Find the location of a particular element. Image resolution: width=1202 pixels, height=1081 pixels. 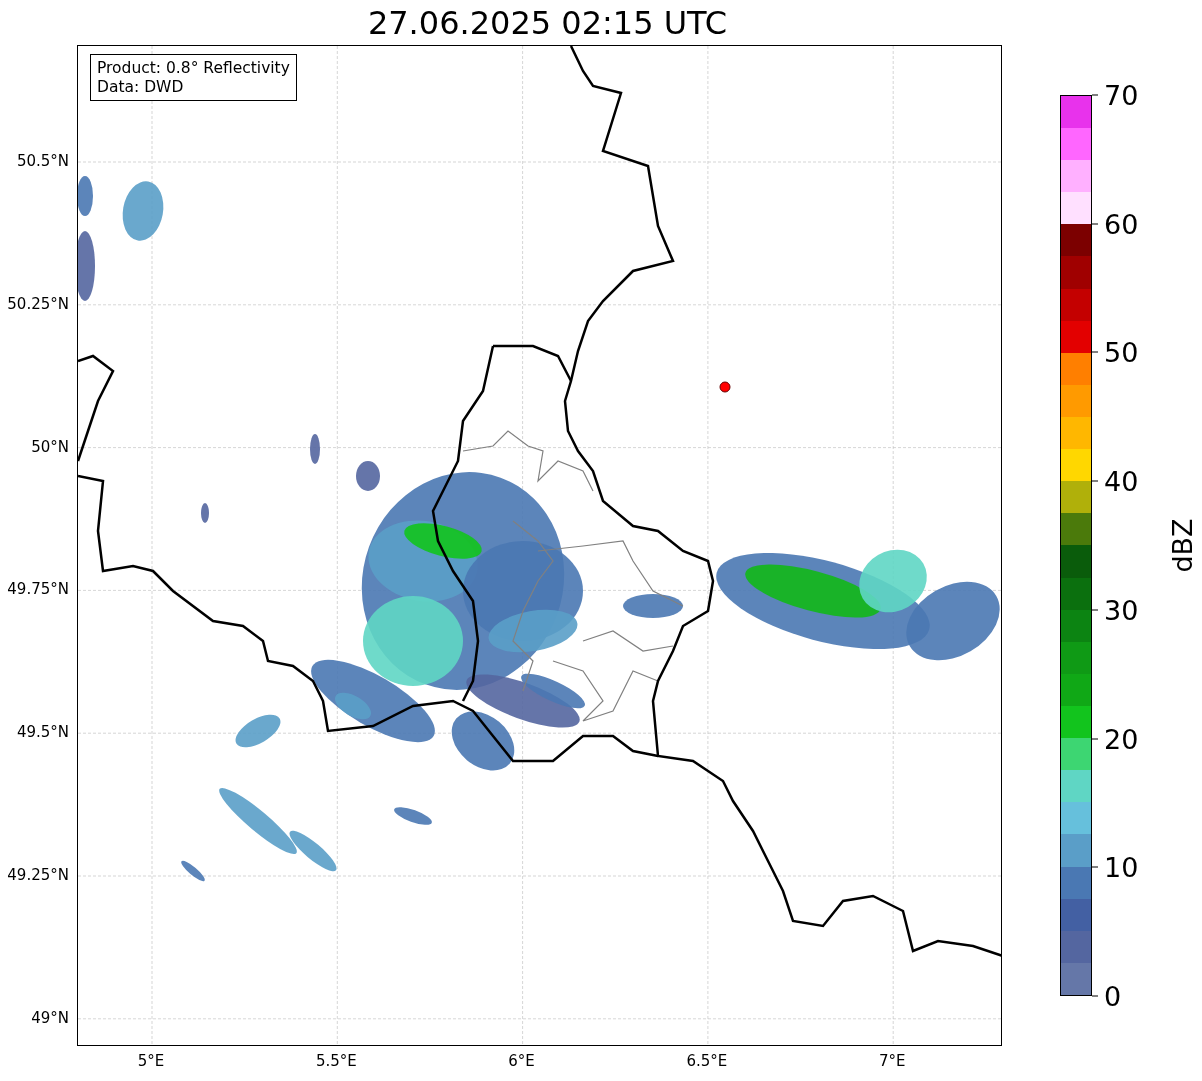

colorbar-tick-label: 0 is located at coordinates (1113, 996).